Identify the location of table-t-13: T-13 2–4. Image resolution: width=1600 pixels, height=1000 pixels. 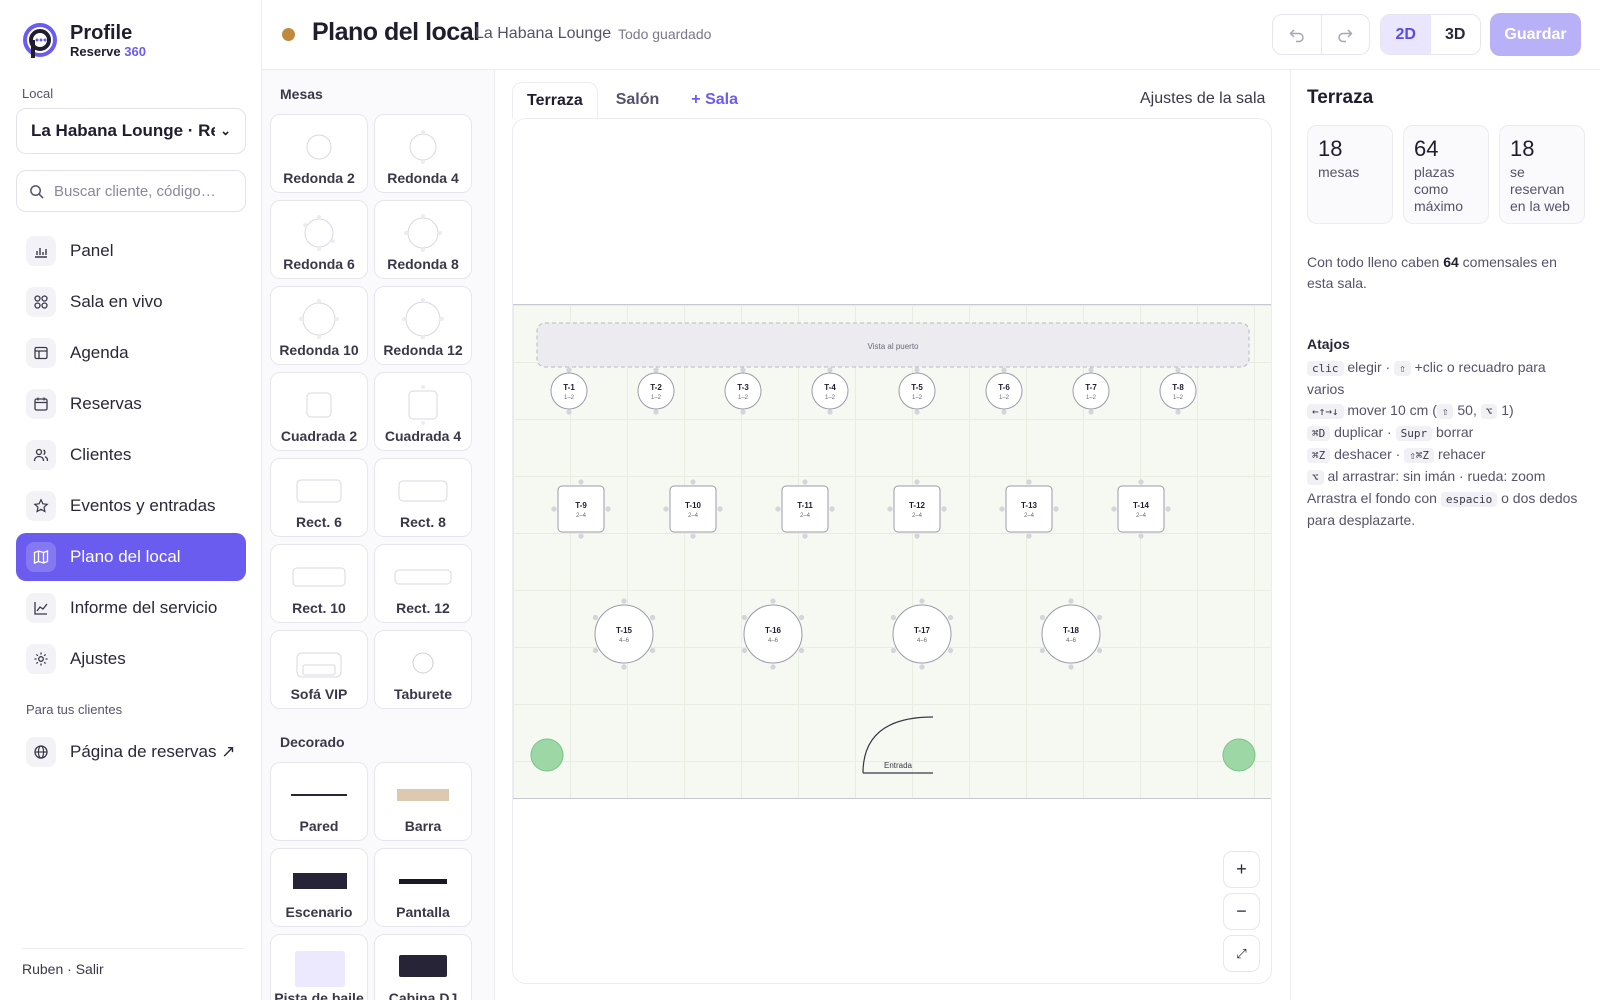
(1029, 509).